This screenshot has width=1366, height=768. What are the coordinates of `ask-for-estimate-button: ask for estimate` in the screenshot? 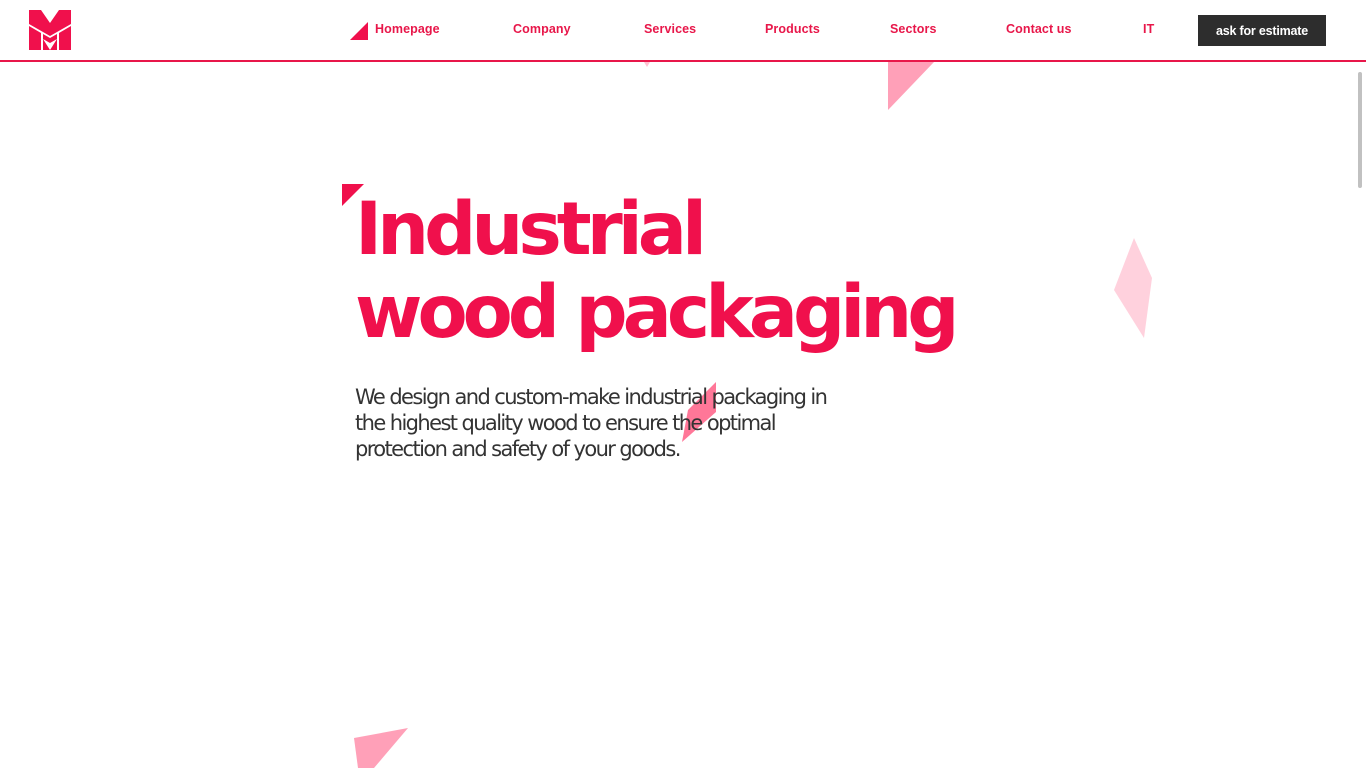 It's located at (1262, 30).